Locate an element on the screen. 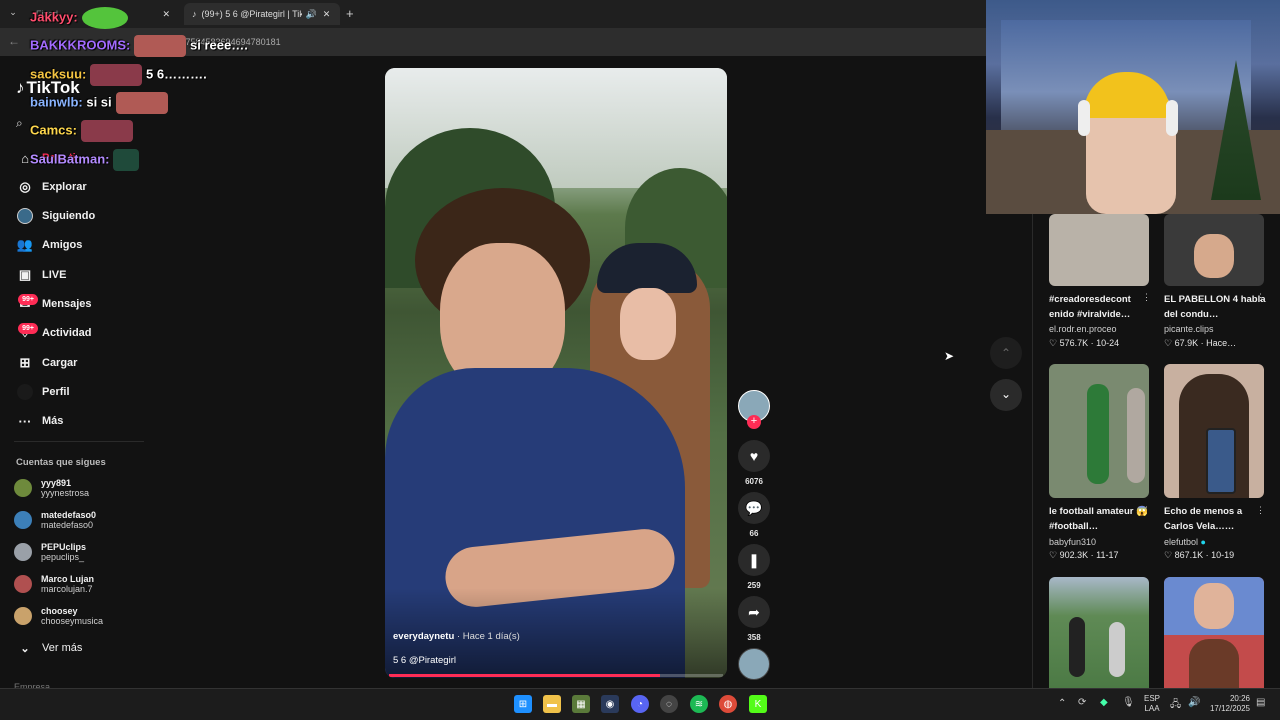  clock: 20:26 17/12/2025 is located at coordinates (1229, 704).